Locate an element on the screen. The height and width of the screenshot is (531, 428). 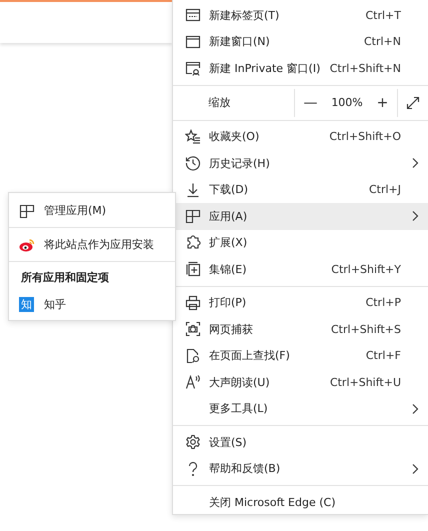
menu-item-label: 帮助和反馈(B) is located at coordinates (245, 468).